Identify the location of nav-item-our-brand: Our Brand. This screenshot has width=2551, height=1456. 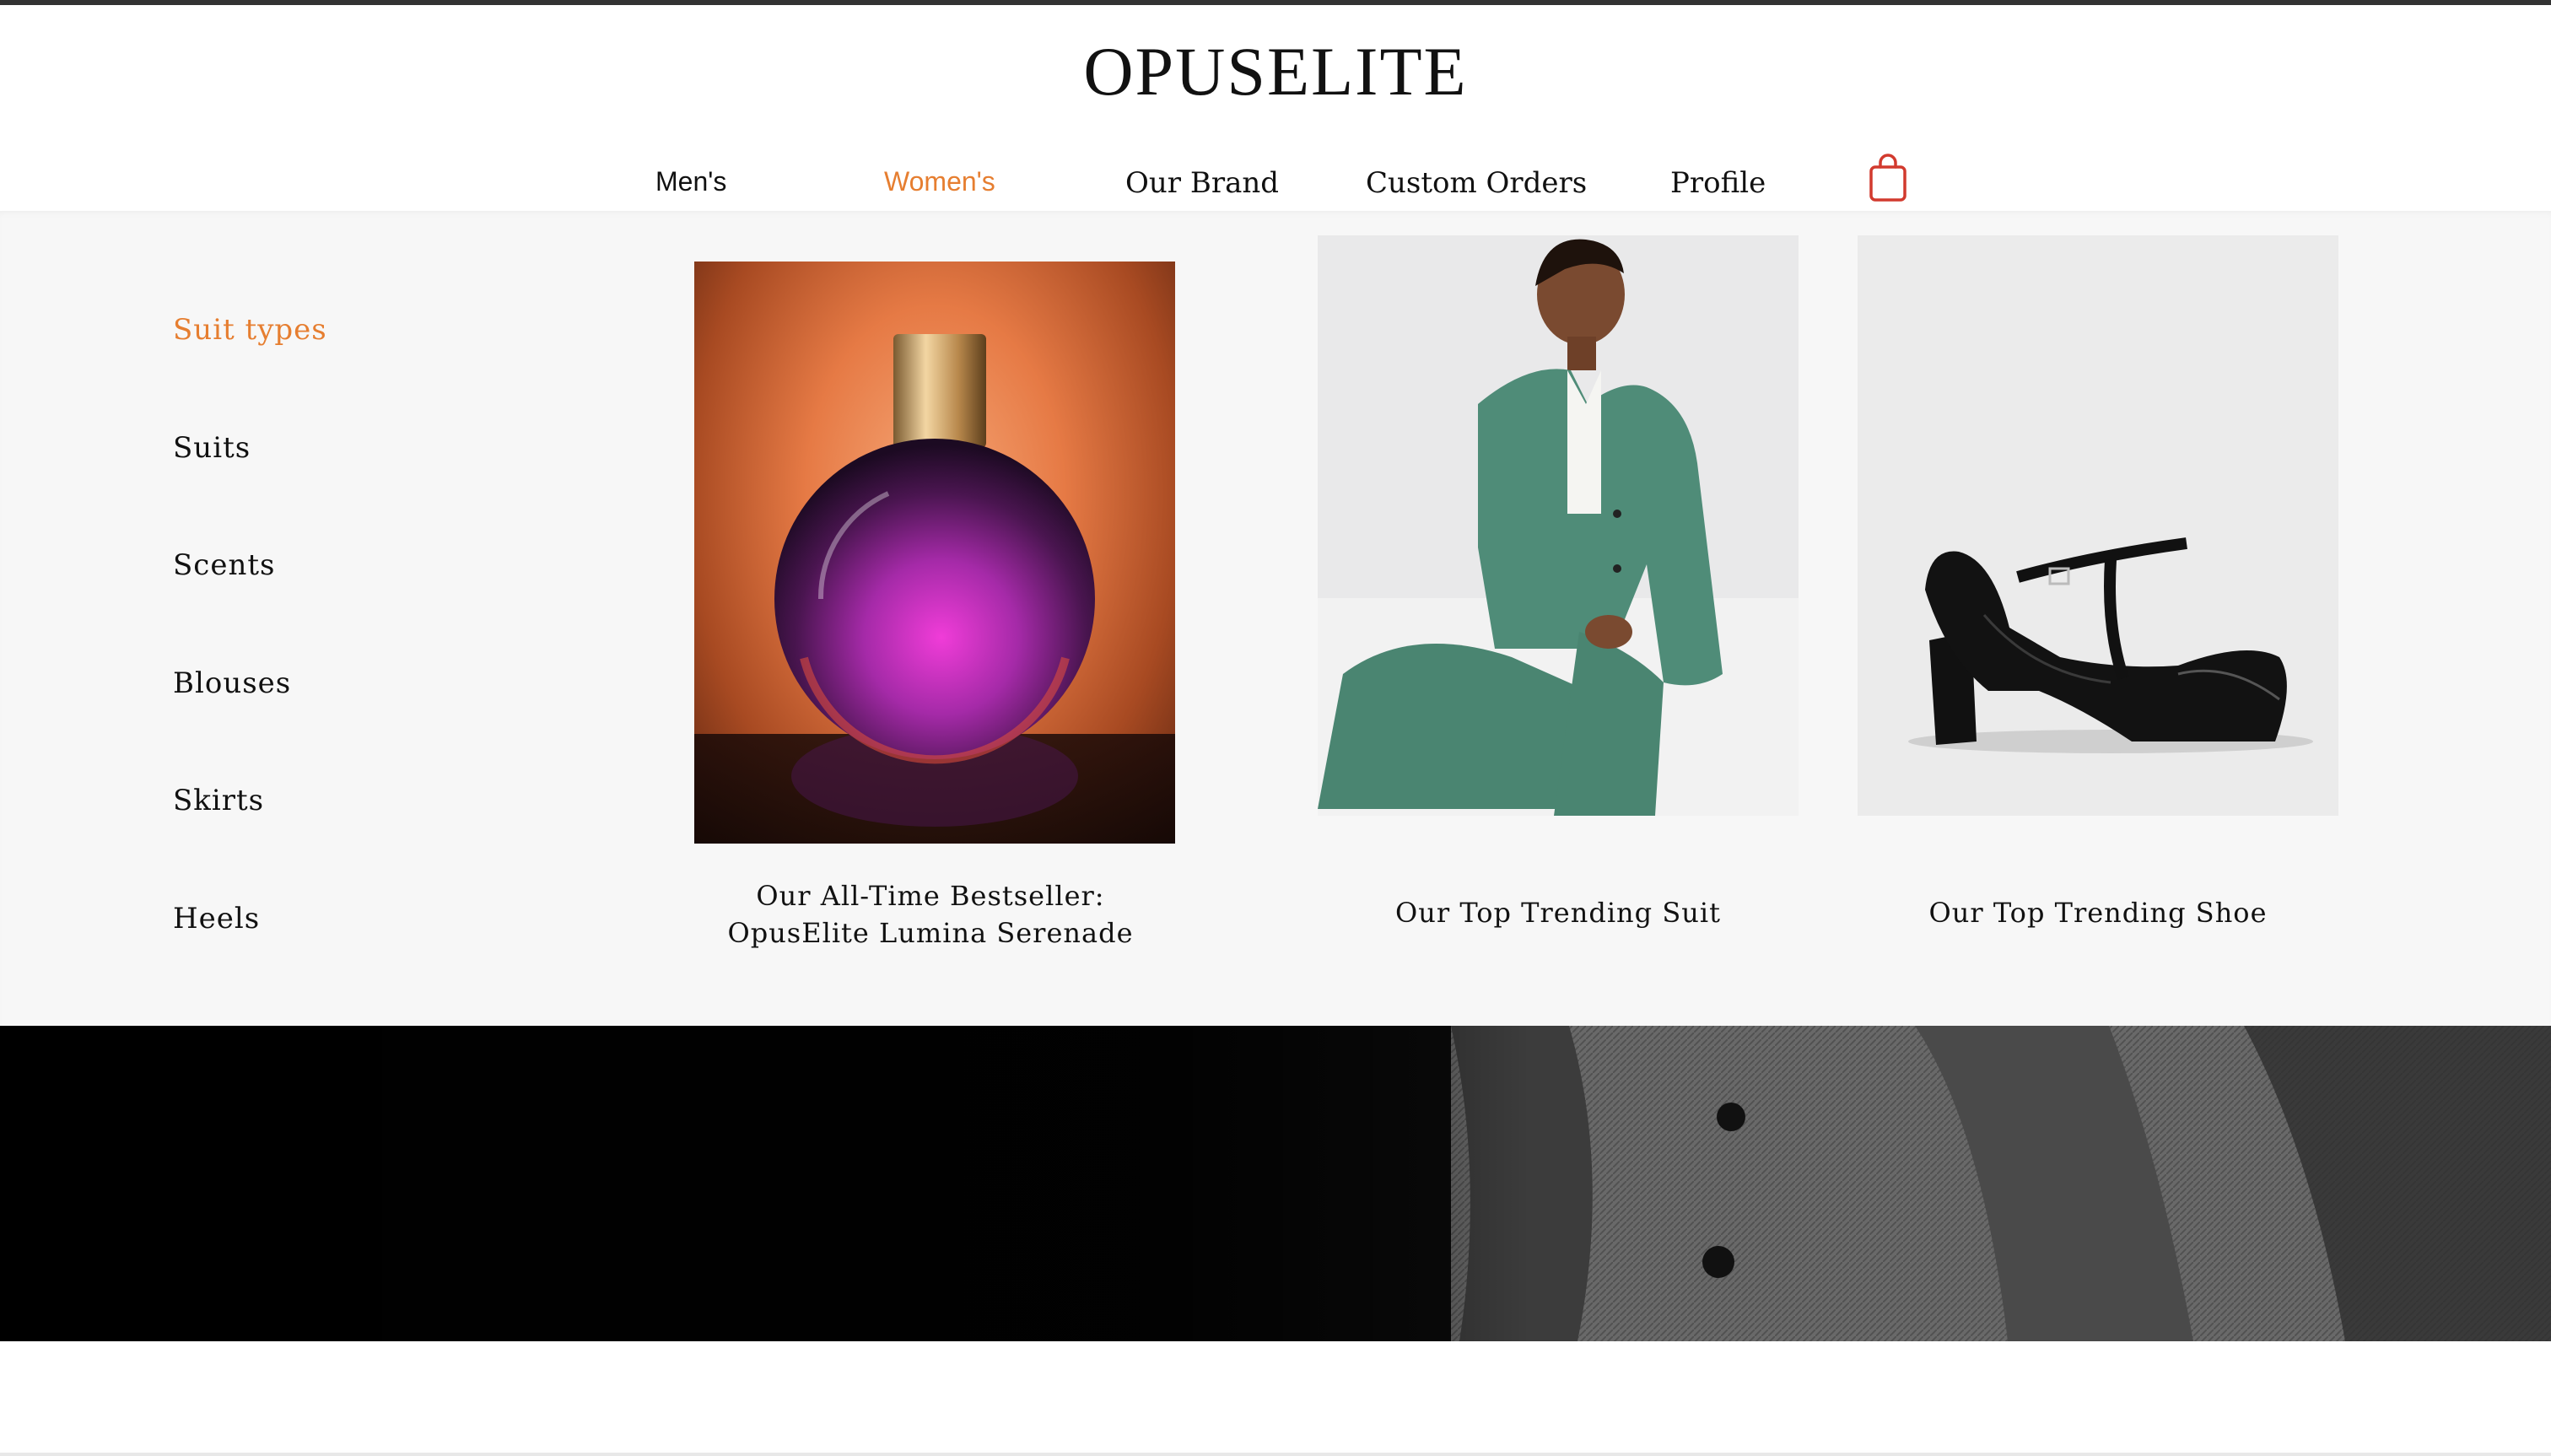
(1202, 183).